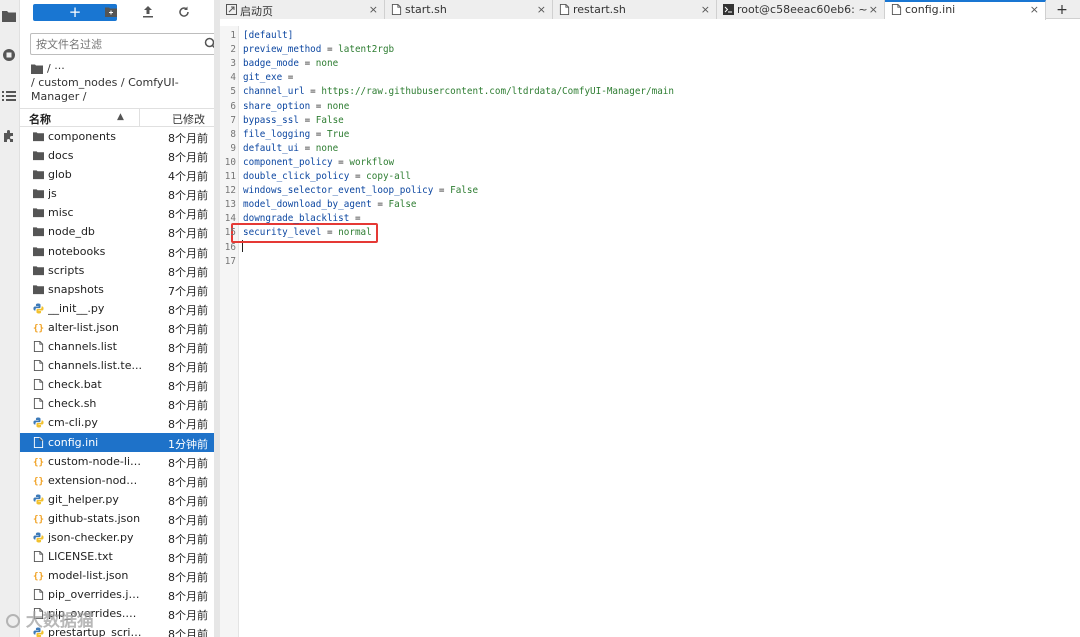 The width and height of the screenshot is (1080, 637). What do you see at coordinates (296, 219) in the screenshot?
I see `ini-key: downgrade_blacklist` at bounding box center [296, 219].